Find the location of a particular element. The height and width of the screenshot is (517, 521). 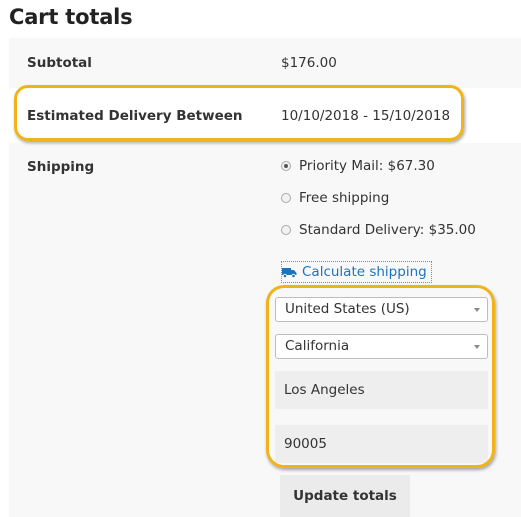

country-select: United States (US) is located at coordinates (381, 309).